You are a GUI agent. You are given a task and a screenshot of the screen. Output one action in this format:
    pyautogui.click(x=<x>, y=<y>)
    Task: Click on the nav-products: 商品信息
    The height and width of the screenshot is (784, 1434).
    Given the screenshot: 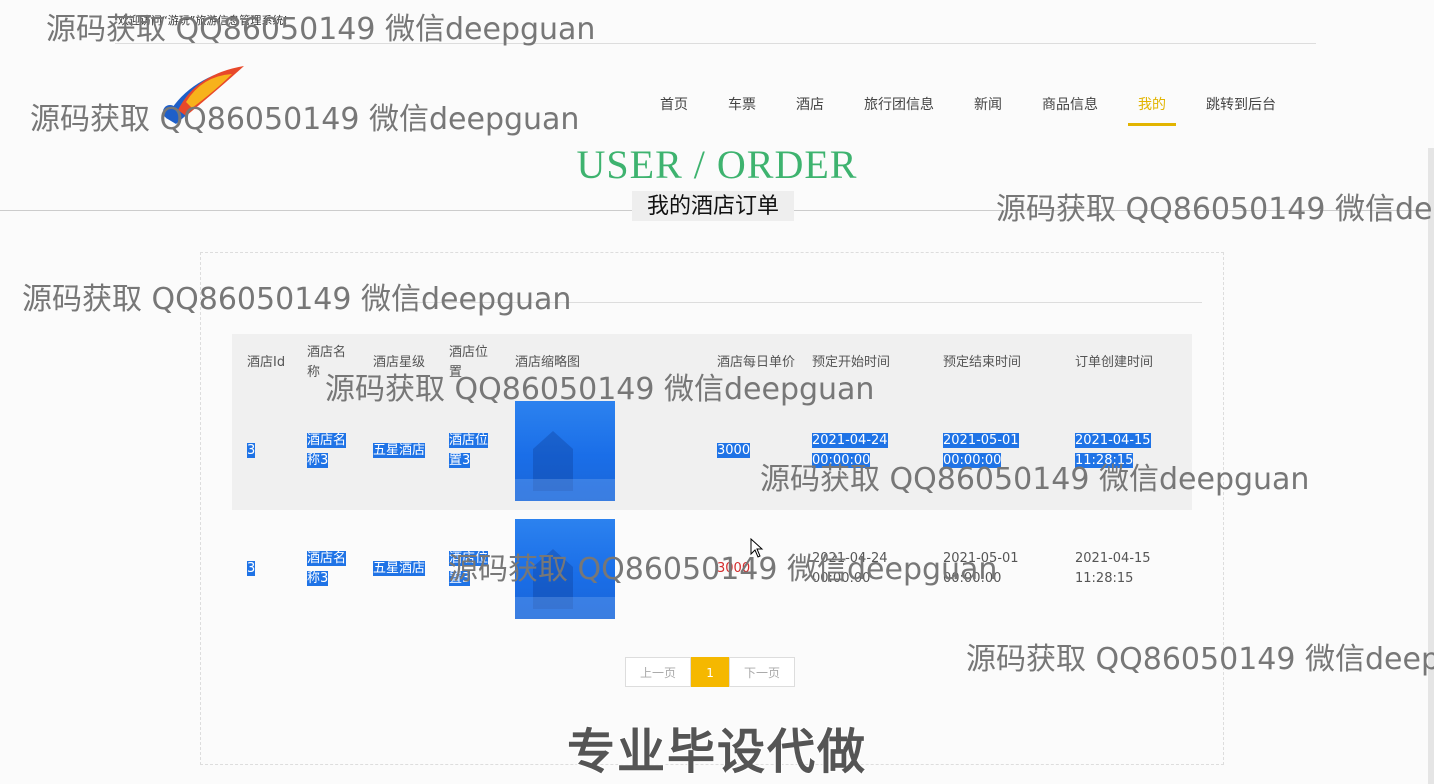 What is the action you would take?
    pyautogui.click(x=1070, y=106)
    